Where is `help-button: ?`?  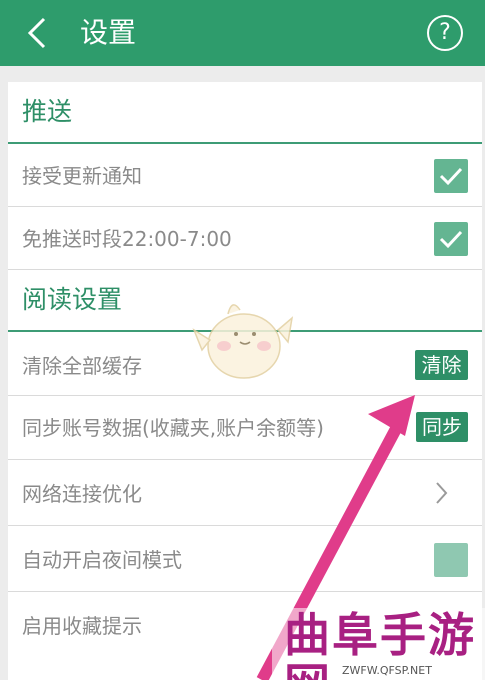 help-button: ? is located at coordinates (445, 33).